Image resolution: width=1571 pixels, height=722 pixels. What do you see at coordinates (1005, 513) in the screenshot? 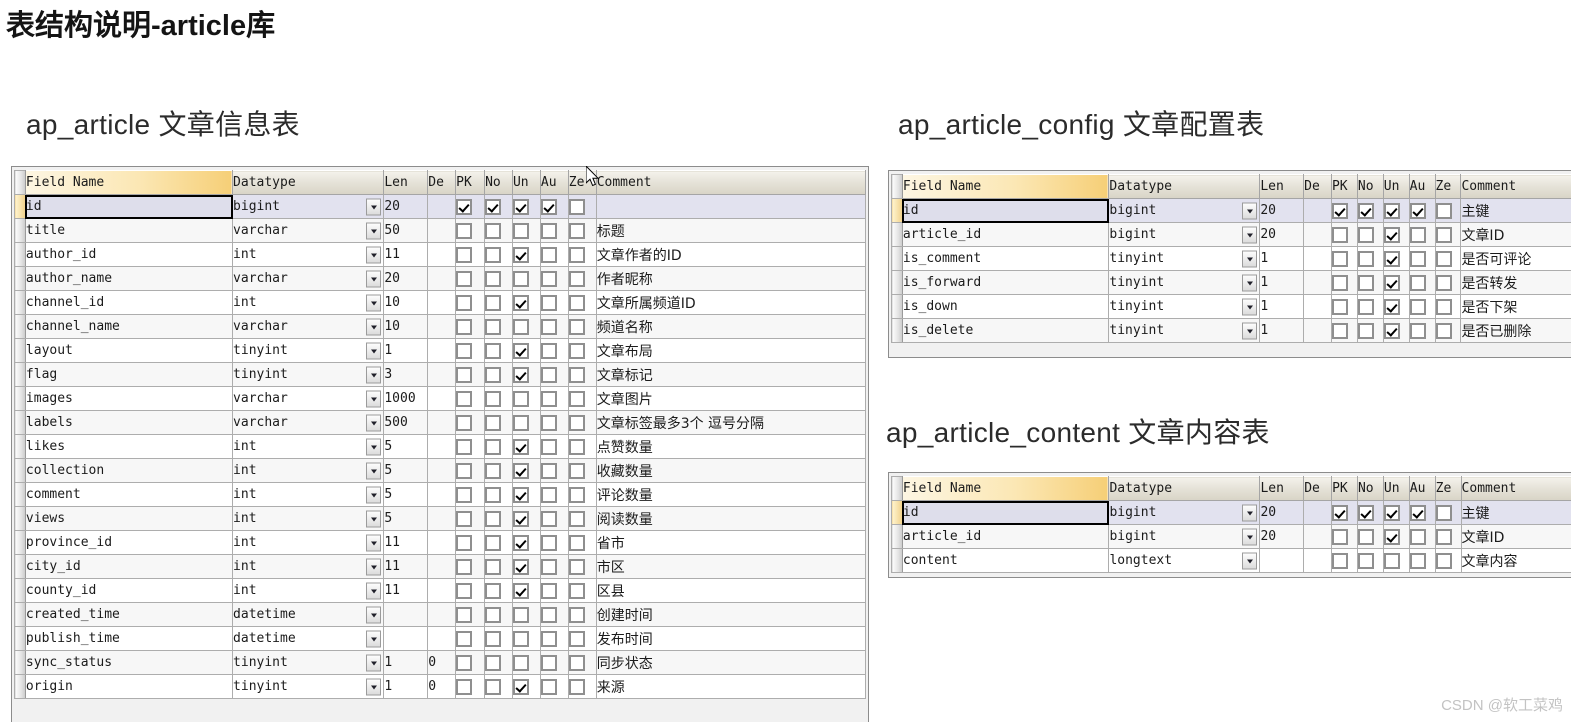
I see `cell-field-name: id` at bounding box center [1005, 513].